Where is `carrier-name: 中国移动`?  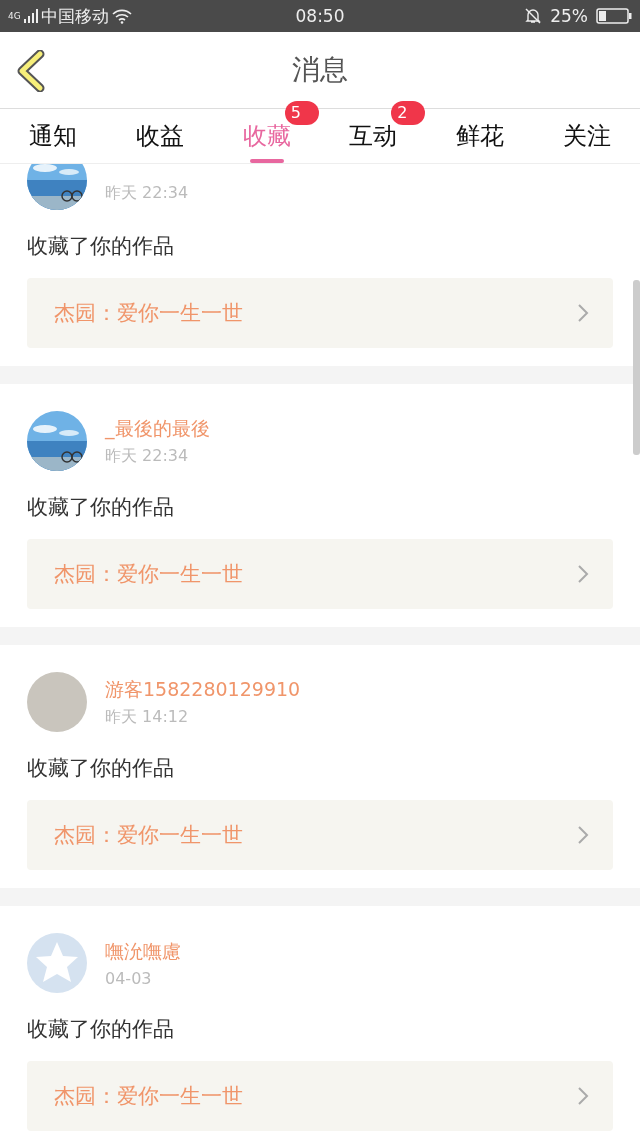 carrier-name: 中国移动 is located at coordinates (74, 16).